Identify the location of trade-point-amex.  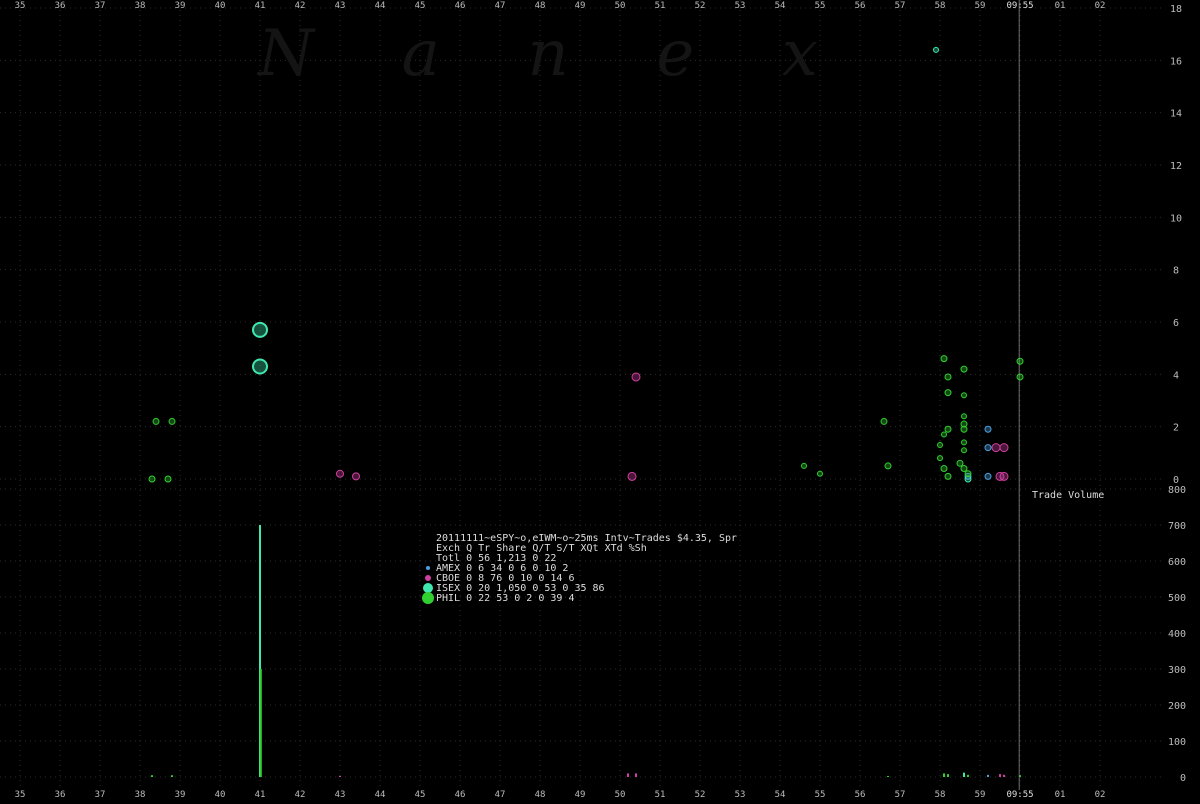
(988, 448).